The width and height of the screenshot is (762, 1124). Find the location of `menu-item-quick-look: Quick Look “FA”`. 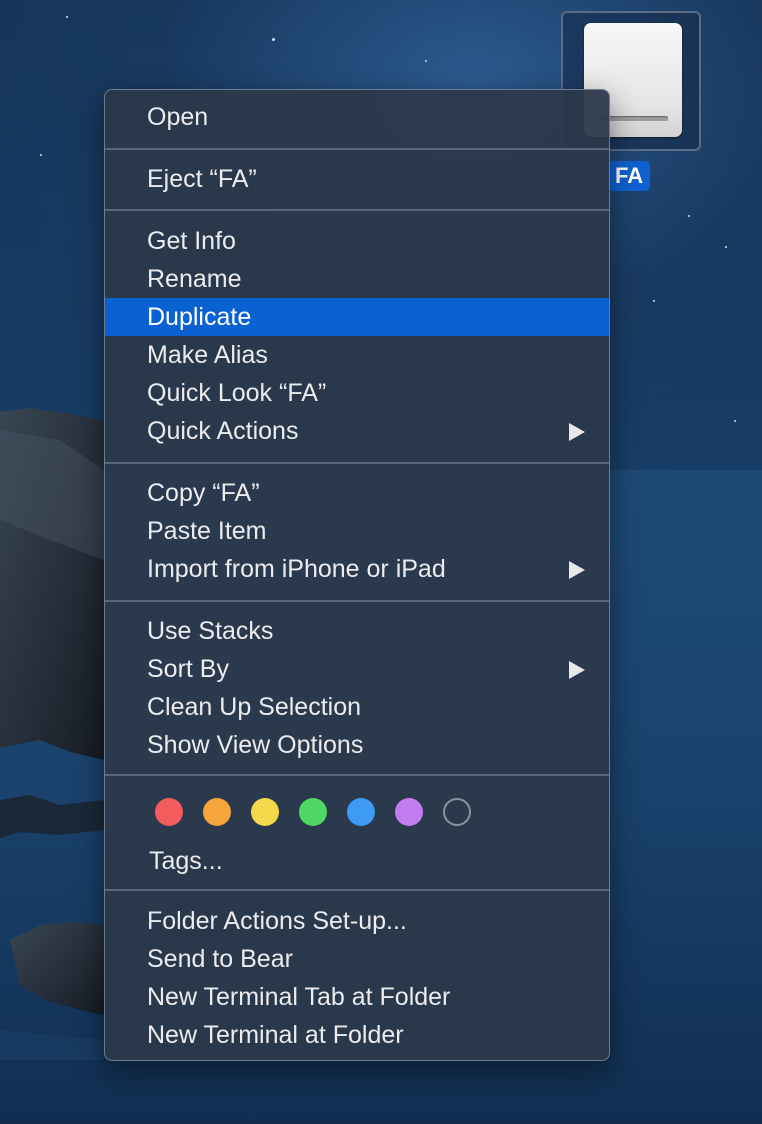

menu-item-quick-look: Quick Look “FA” is located at coordinates (357, 393).